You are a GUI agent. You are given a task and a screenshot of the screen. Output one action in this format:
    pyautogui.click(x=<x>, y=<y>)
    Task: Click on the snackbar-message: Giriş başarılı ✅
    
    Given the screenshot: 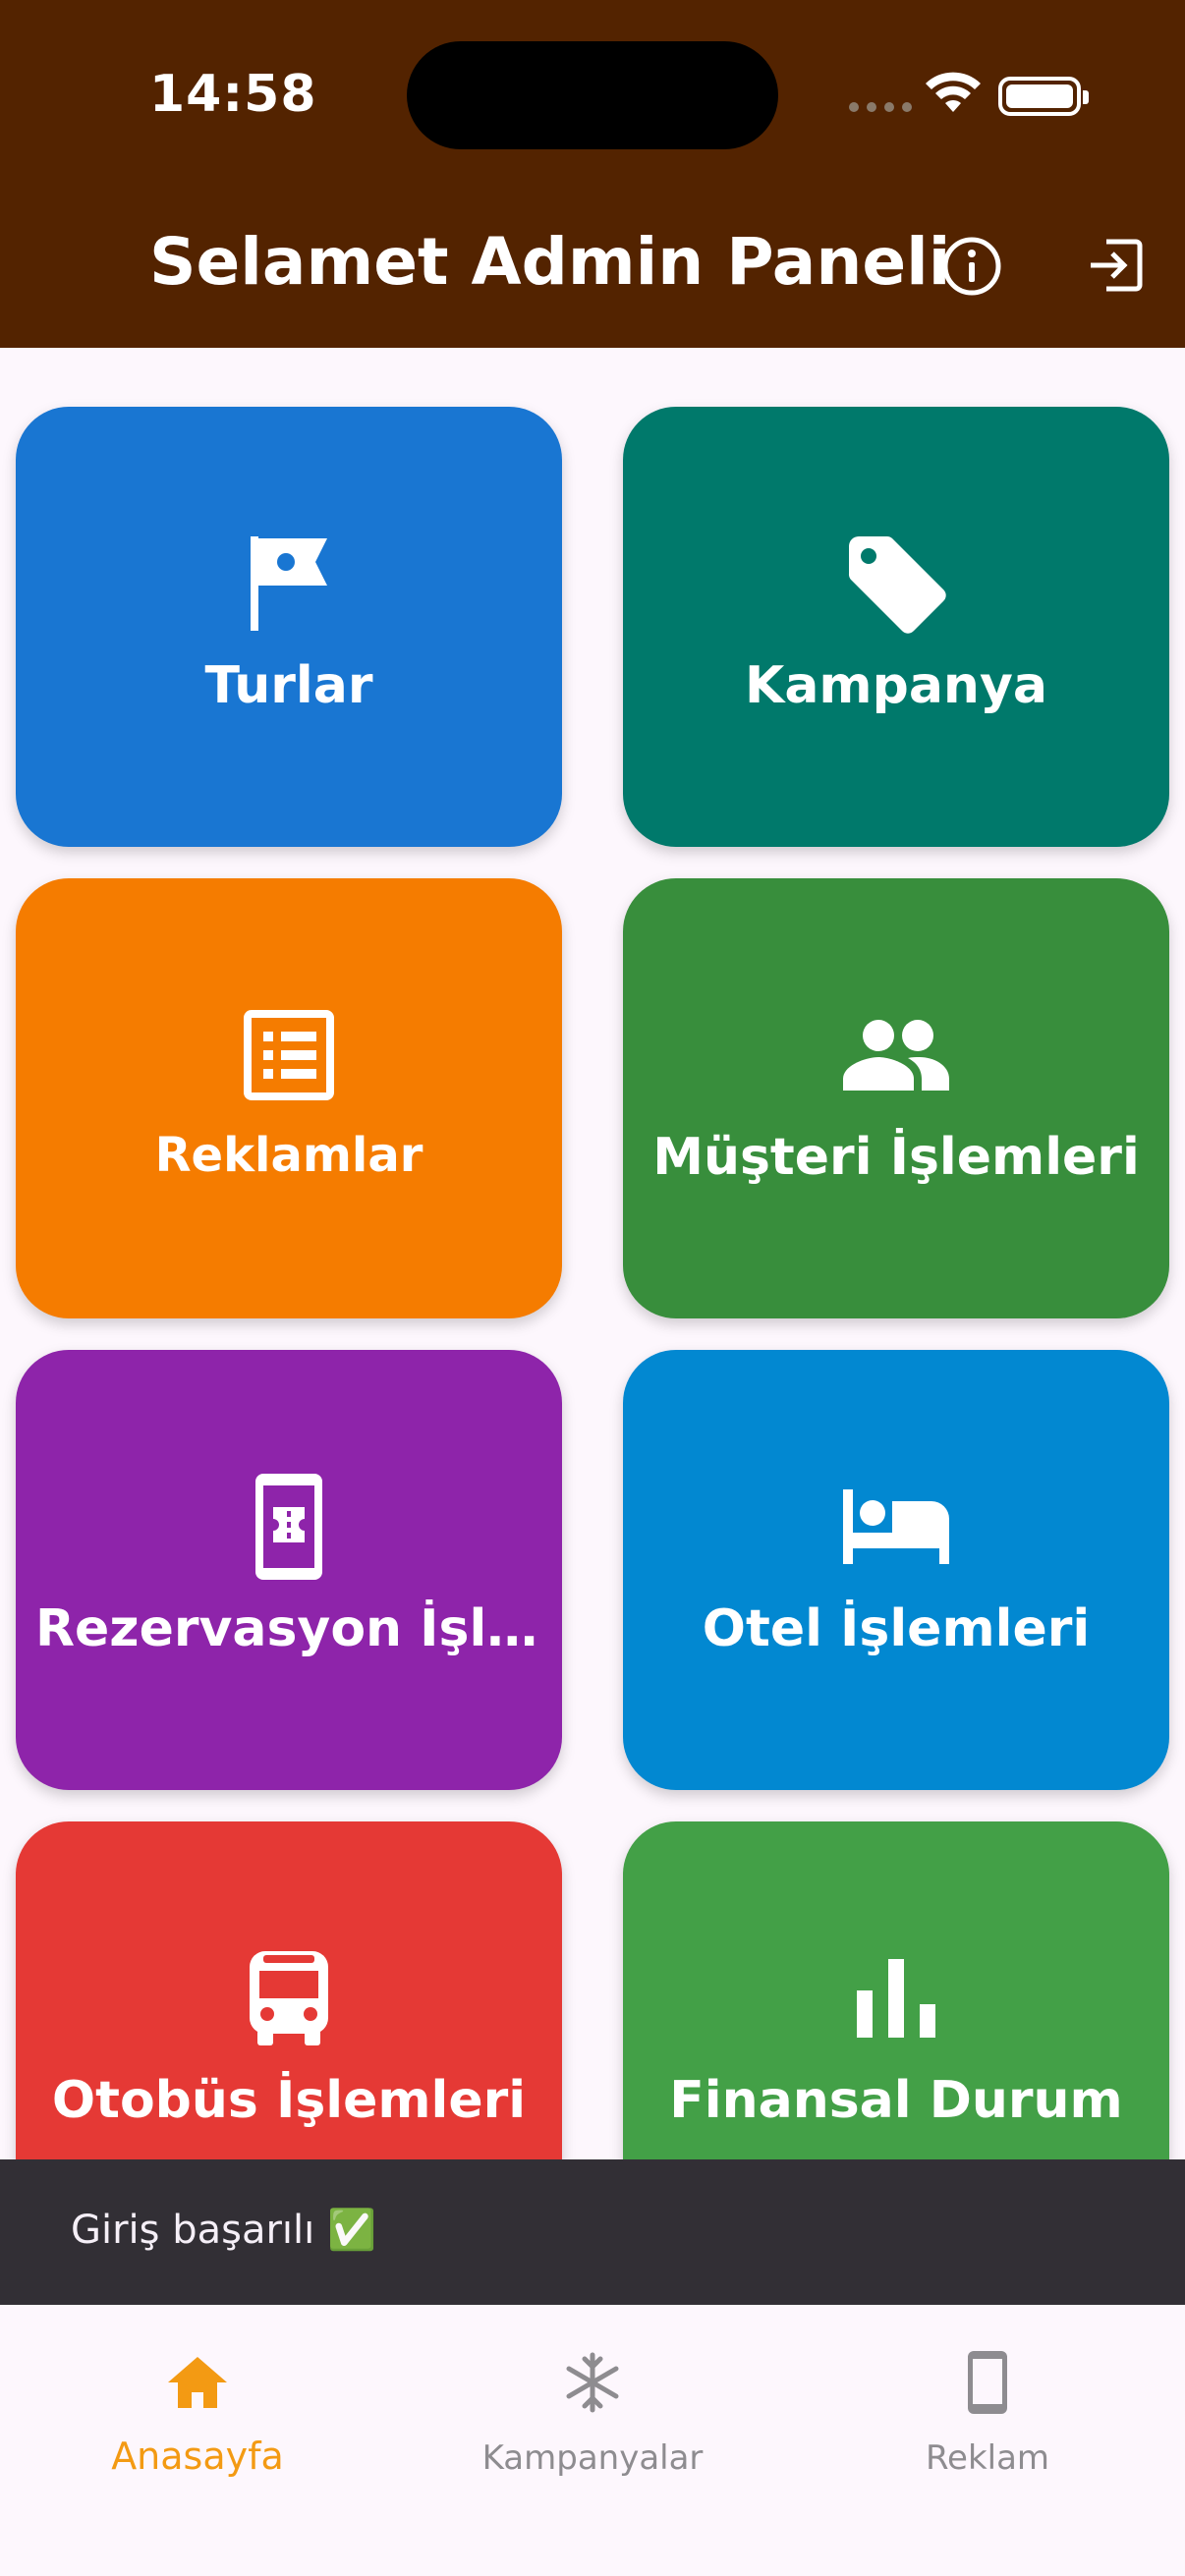 What is the action you would take?
    pyautogui.click(x=224, y=2230)
    